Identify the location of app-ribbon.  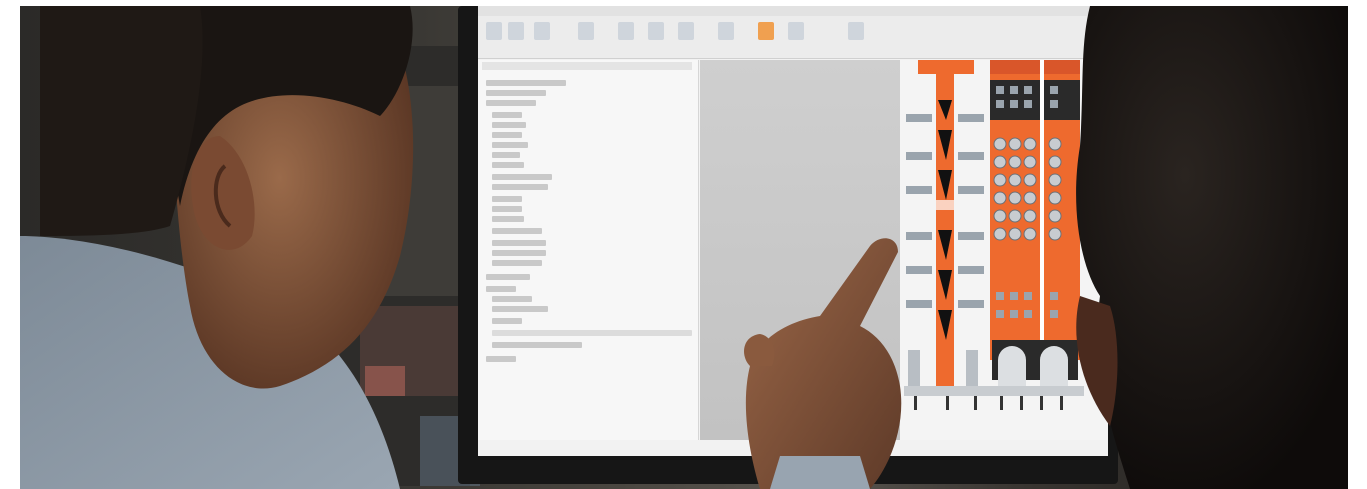
(793, 32).